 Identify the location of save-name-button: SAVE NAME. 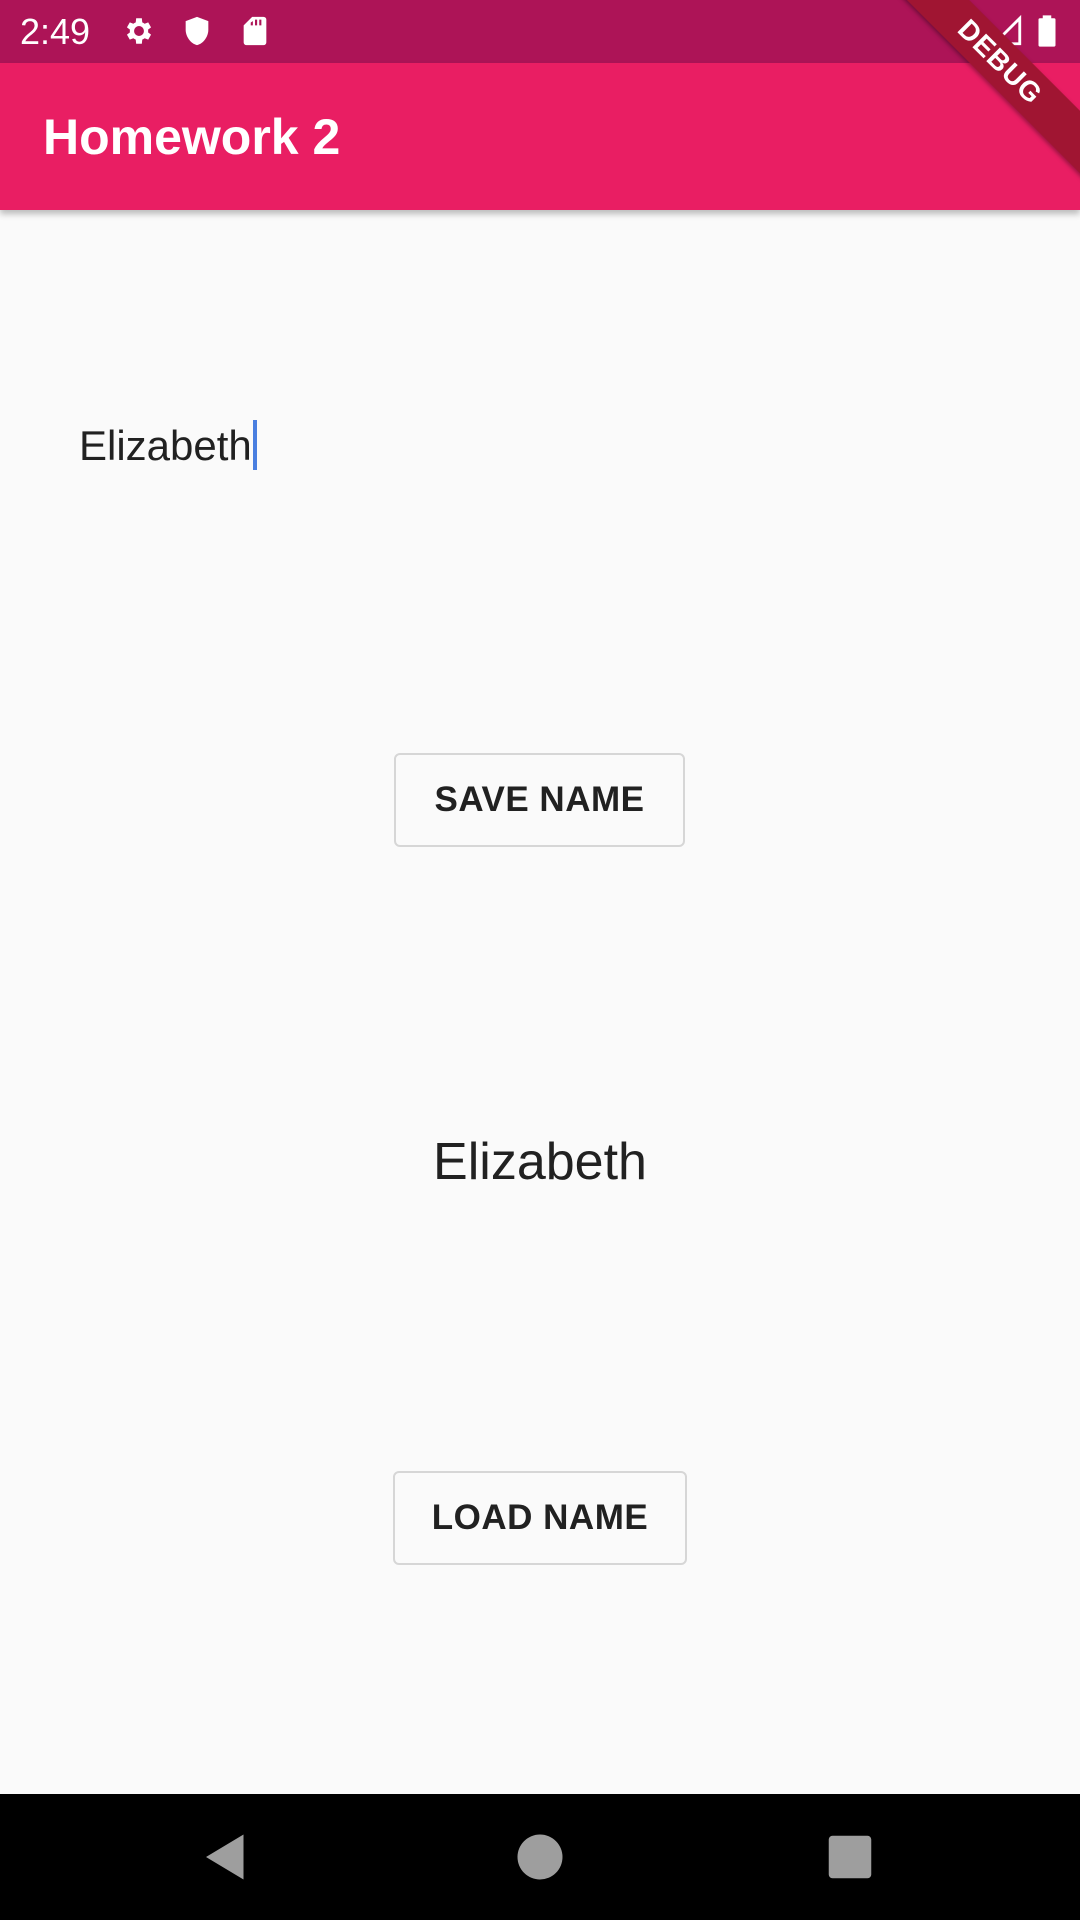
(539, 800).